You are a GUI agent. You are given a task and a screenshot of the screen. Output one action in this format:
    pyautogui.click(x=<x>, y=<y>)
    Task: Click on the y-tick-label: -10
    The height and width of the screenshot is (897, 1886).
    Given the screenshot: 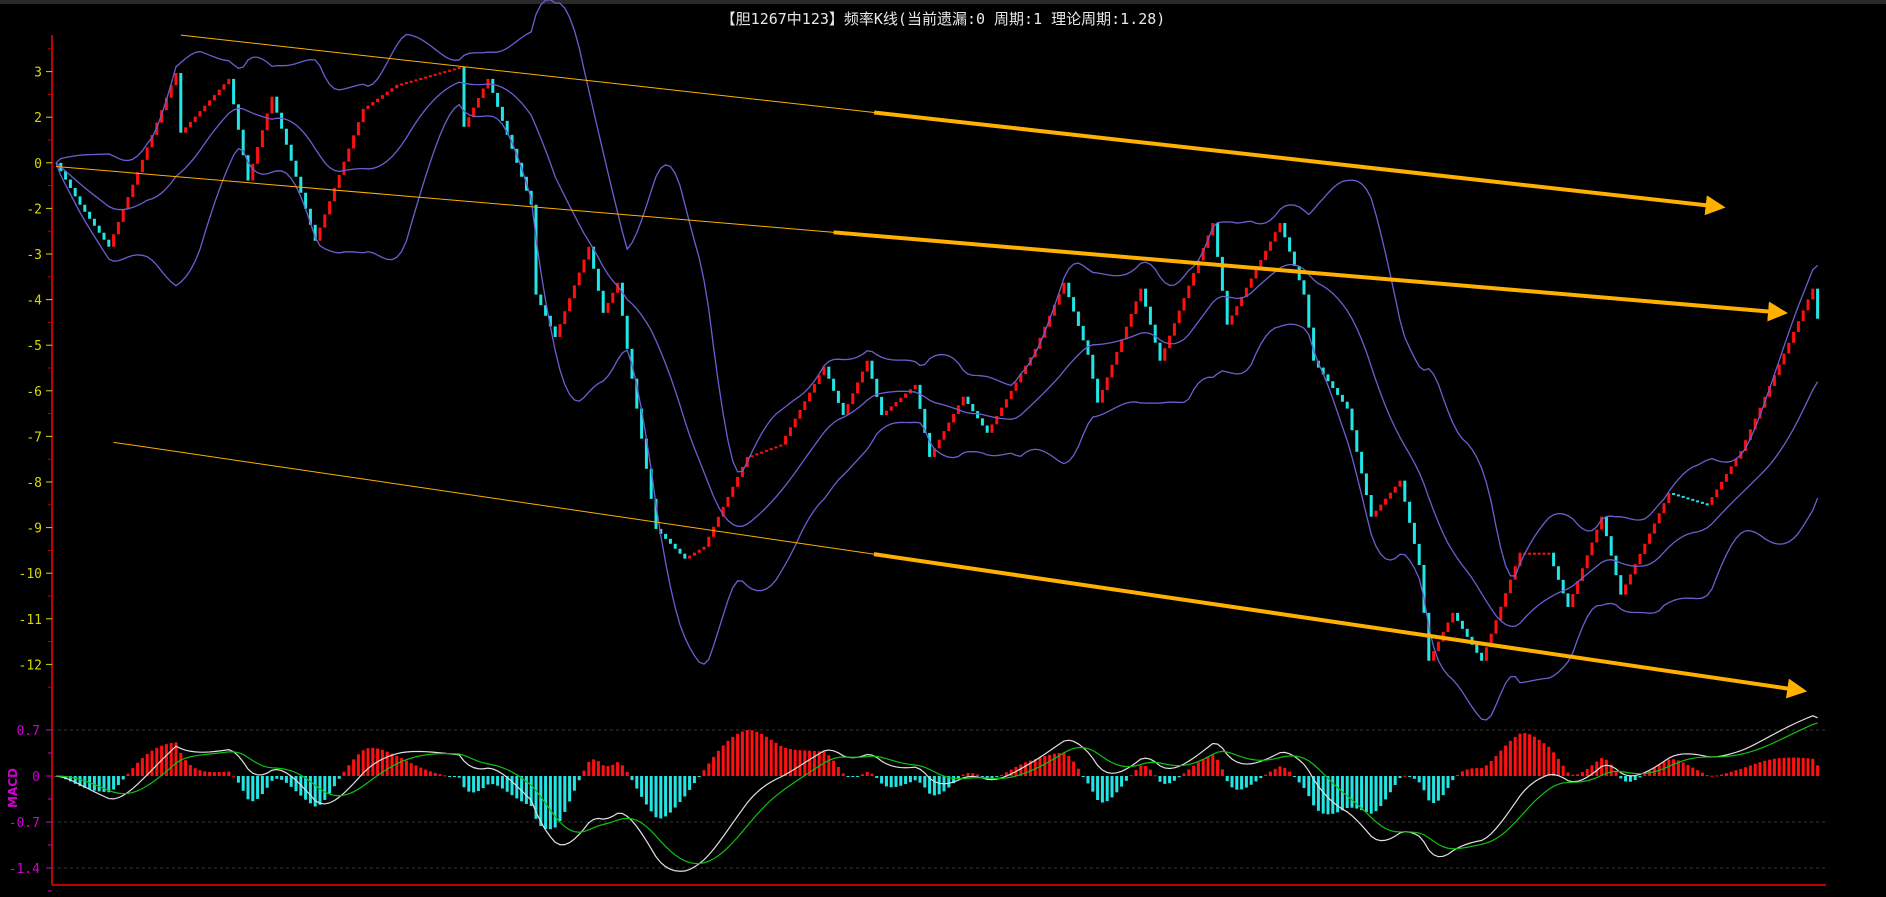 What is the action you would take?
    pyautogui.click(x=30, y=574)
    